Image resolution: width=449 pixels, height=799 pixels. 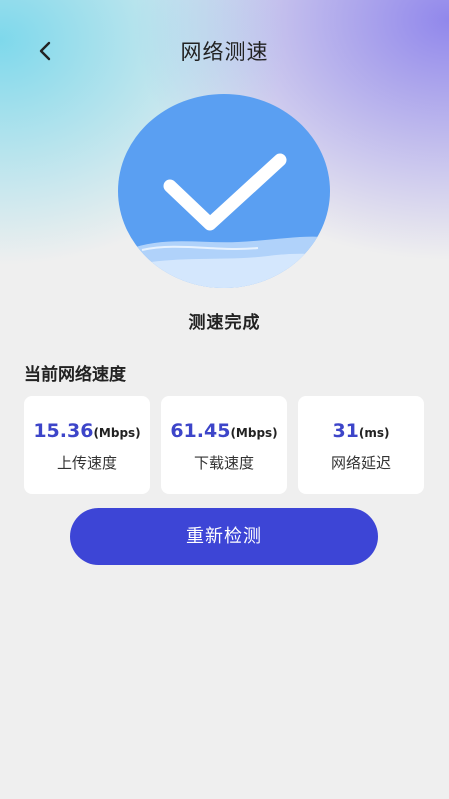 I want to click on result-badge, so click(x=224, y=191).